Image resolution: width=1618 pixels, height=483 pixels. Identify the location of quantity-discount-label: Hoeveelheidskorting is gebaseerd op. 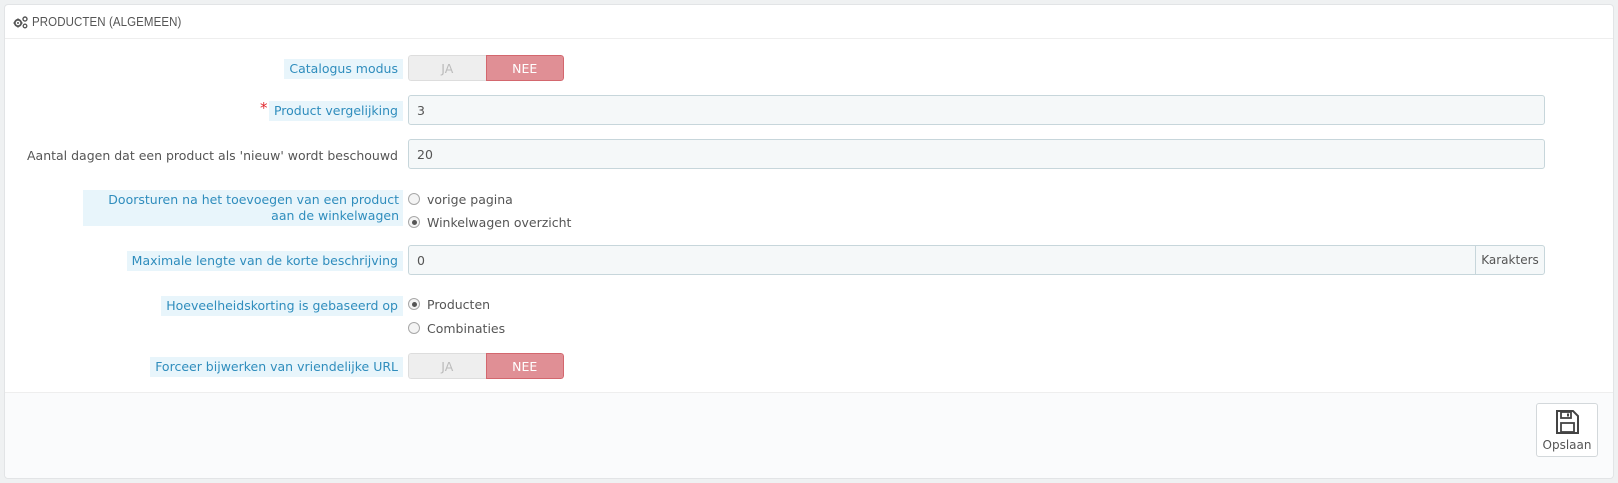
(282, 306).